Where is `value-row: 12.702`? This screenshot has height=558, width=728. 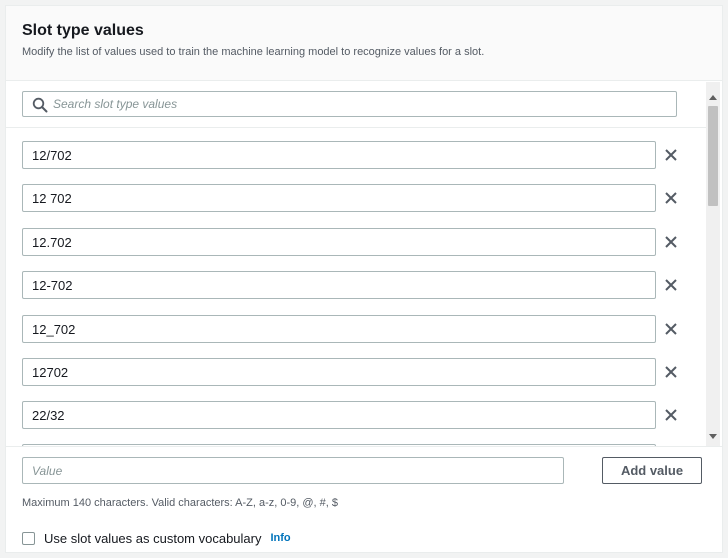 value-row: 12.702 is located at coordinates (362, 242).